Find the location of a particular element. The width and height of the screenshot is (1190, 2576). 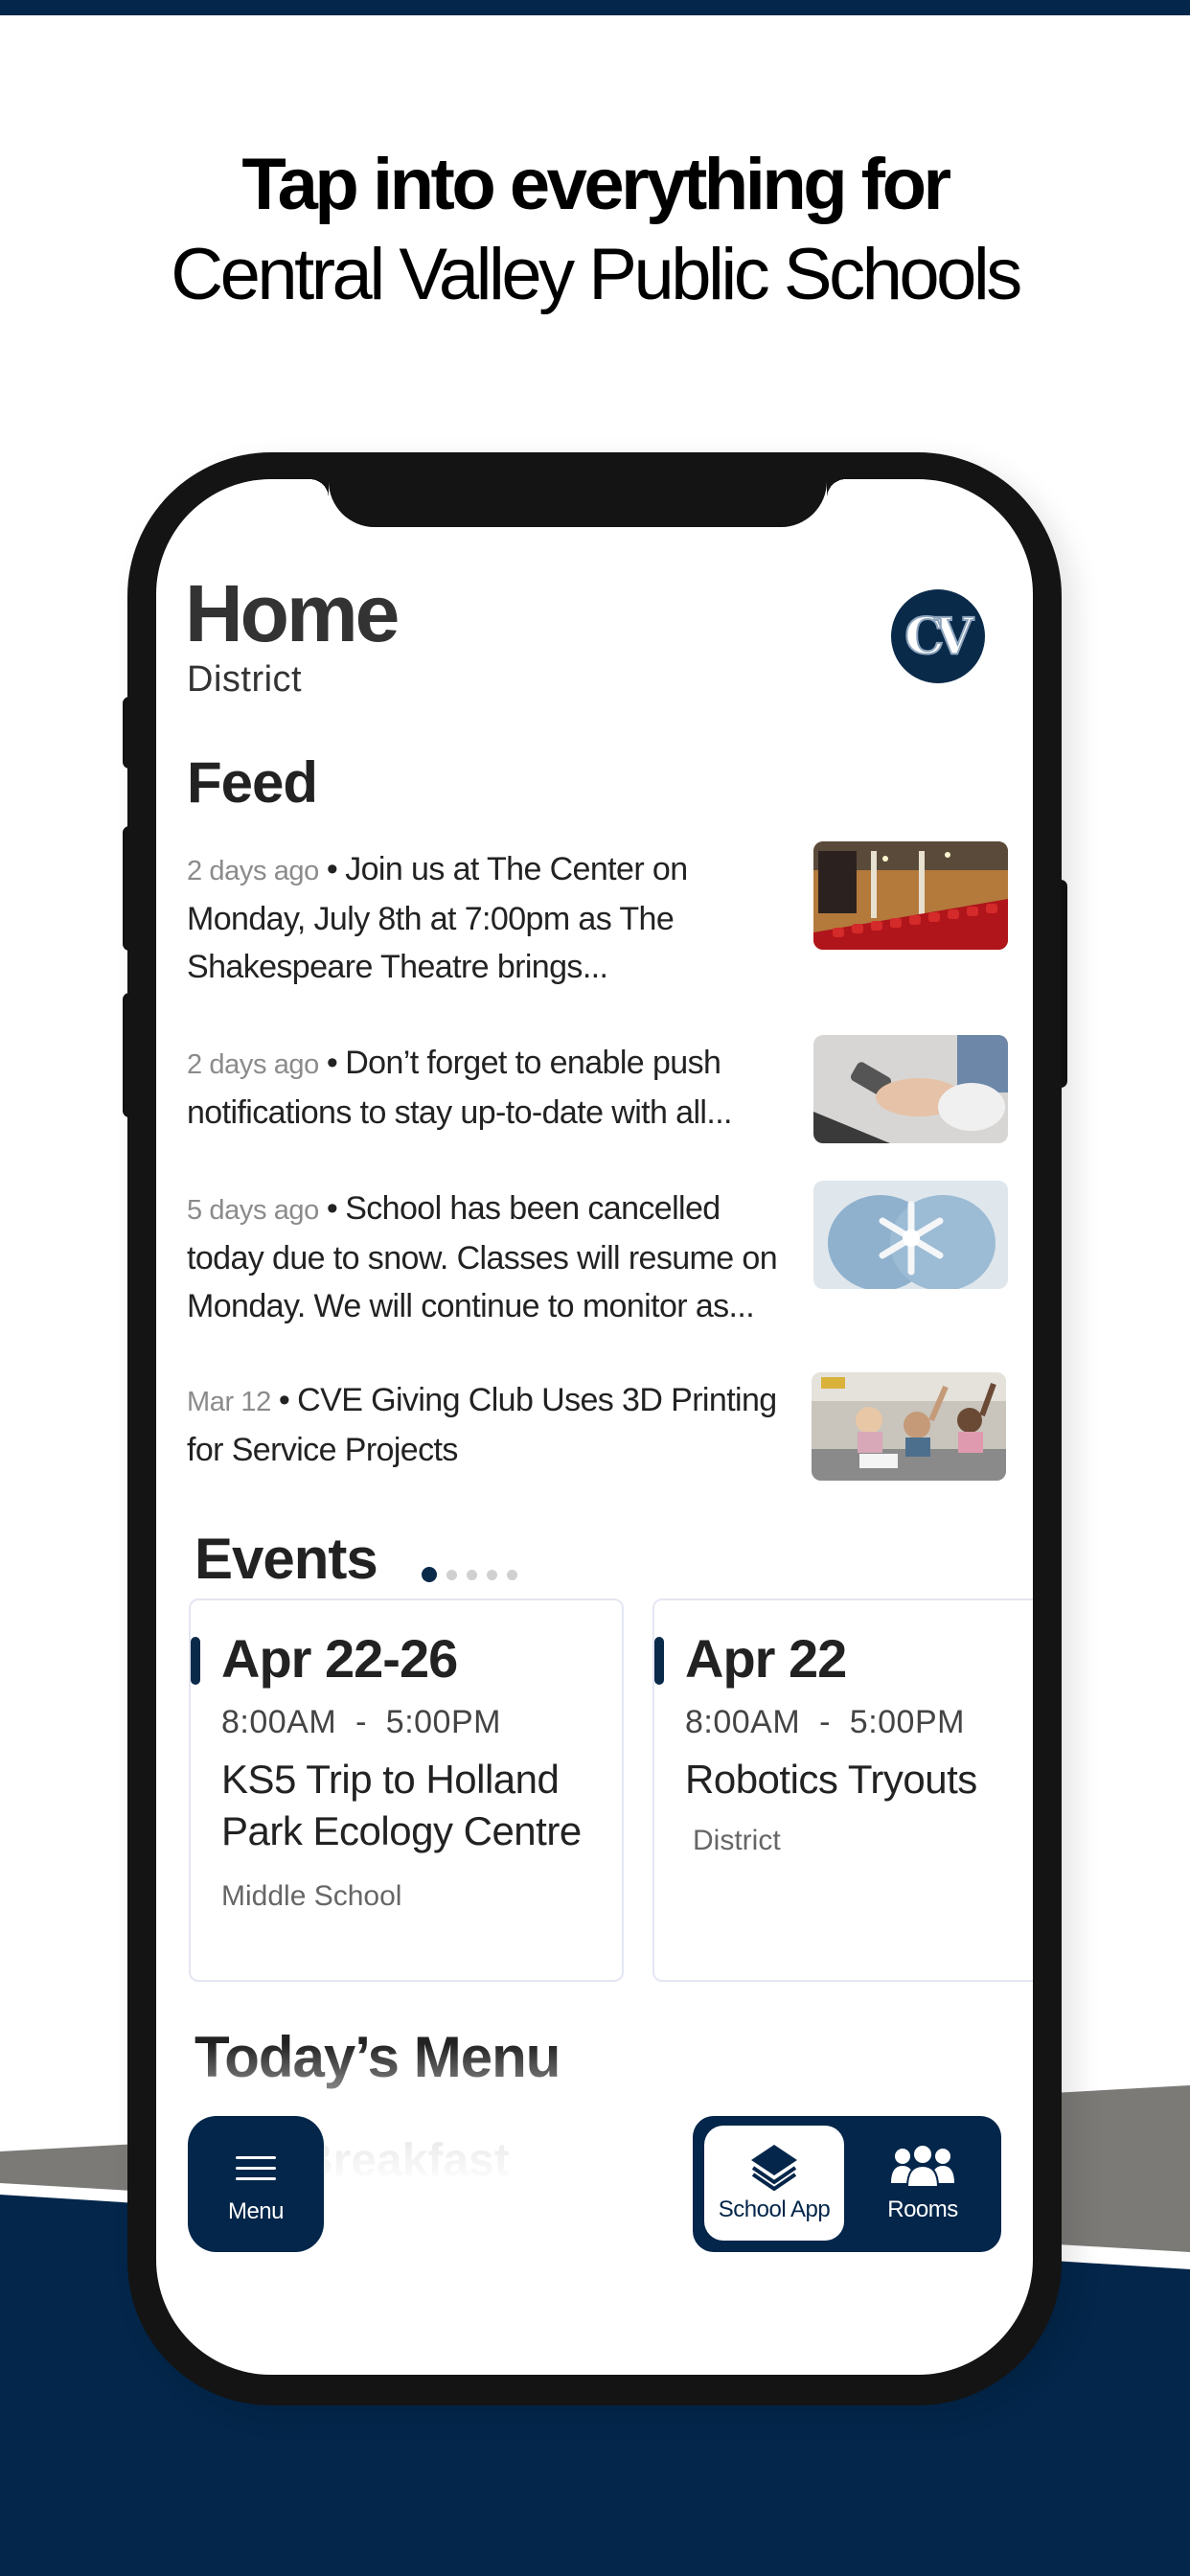

event-date: Apr 22 is located at coordinates (766, 1658).